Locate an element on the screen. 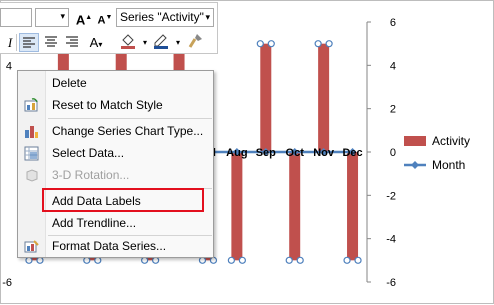 The width and height of the screenshot is (494, 305). align-right-button is located at coordinates (72, 42).